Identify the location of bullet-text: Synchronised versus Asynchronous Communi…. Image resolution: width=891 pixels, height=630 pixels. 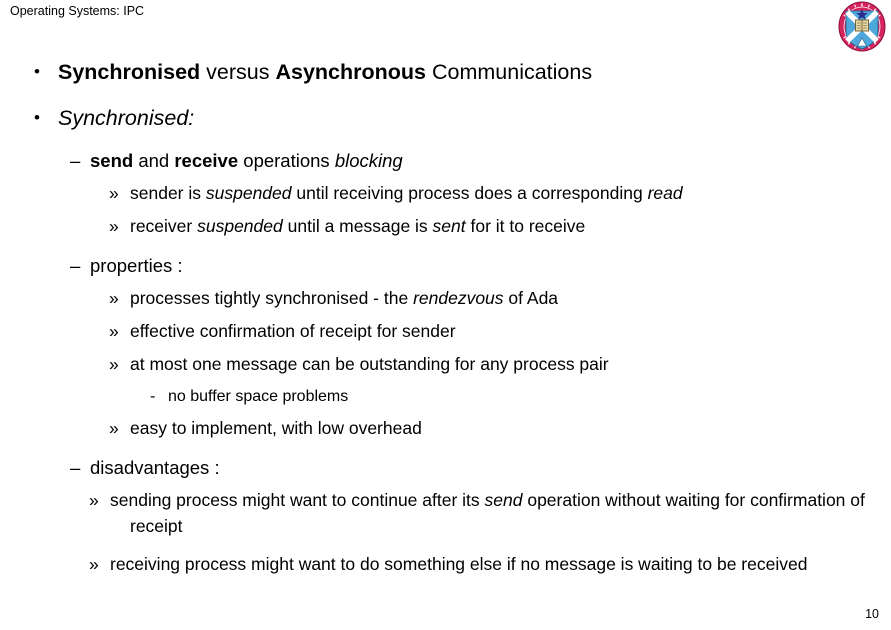
(325, 72).